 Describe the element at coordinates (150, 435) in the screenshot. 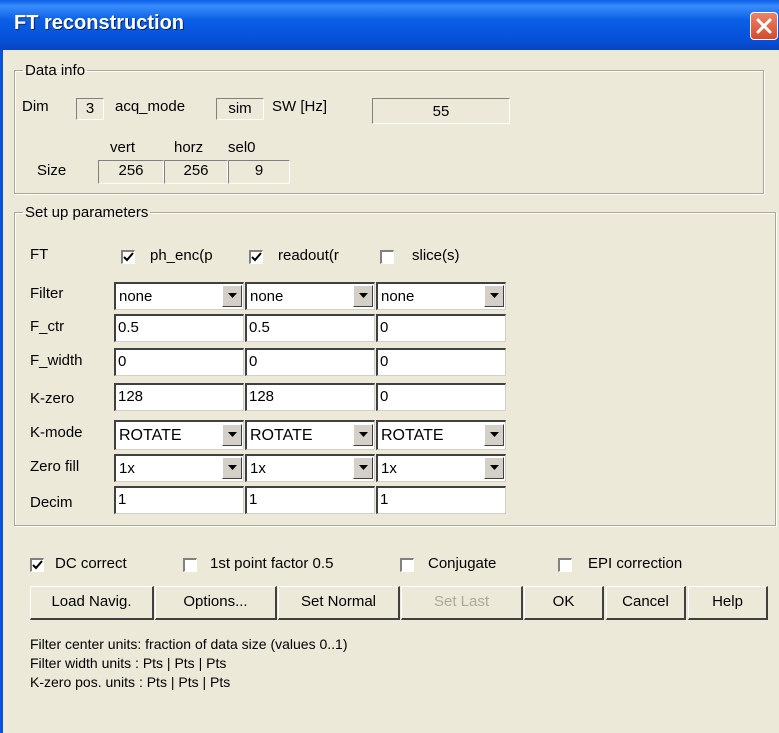

I see `k-mode-select-1-value: ROTATE` at that location.